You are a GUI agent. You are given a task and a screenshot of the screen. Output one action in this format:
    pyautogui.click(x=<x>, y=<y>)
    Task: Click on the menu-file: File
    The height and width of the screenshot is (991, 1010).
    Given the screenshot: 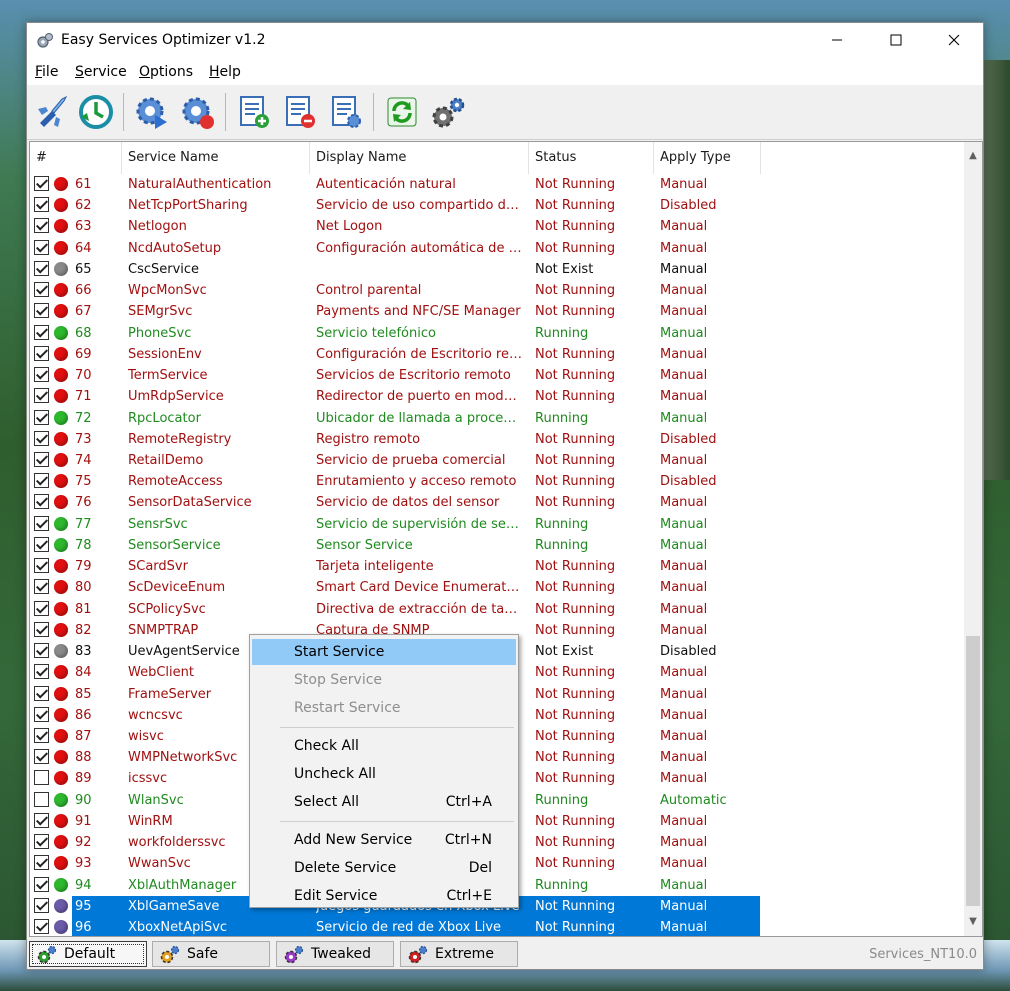 What is the action you would take?
    pyautogui.click(x=46, y=72)
    